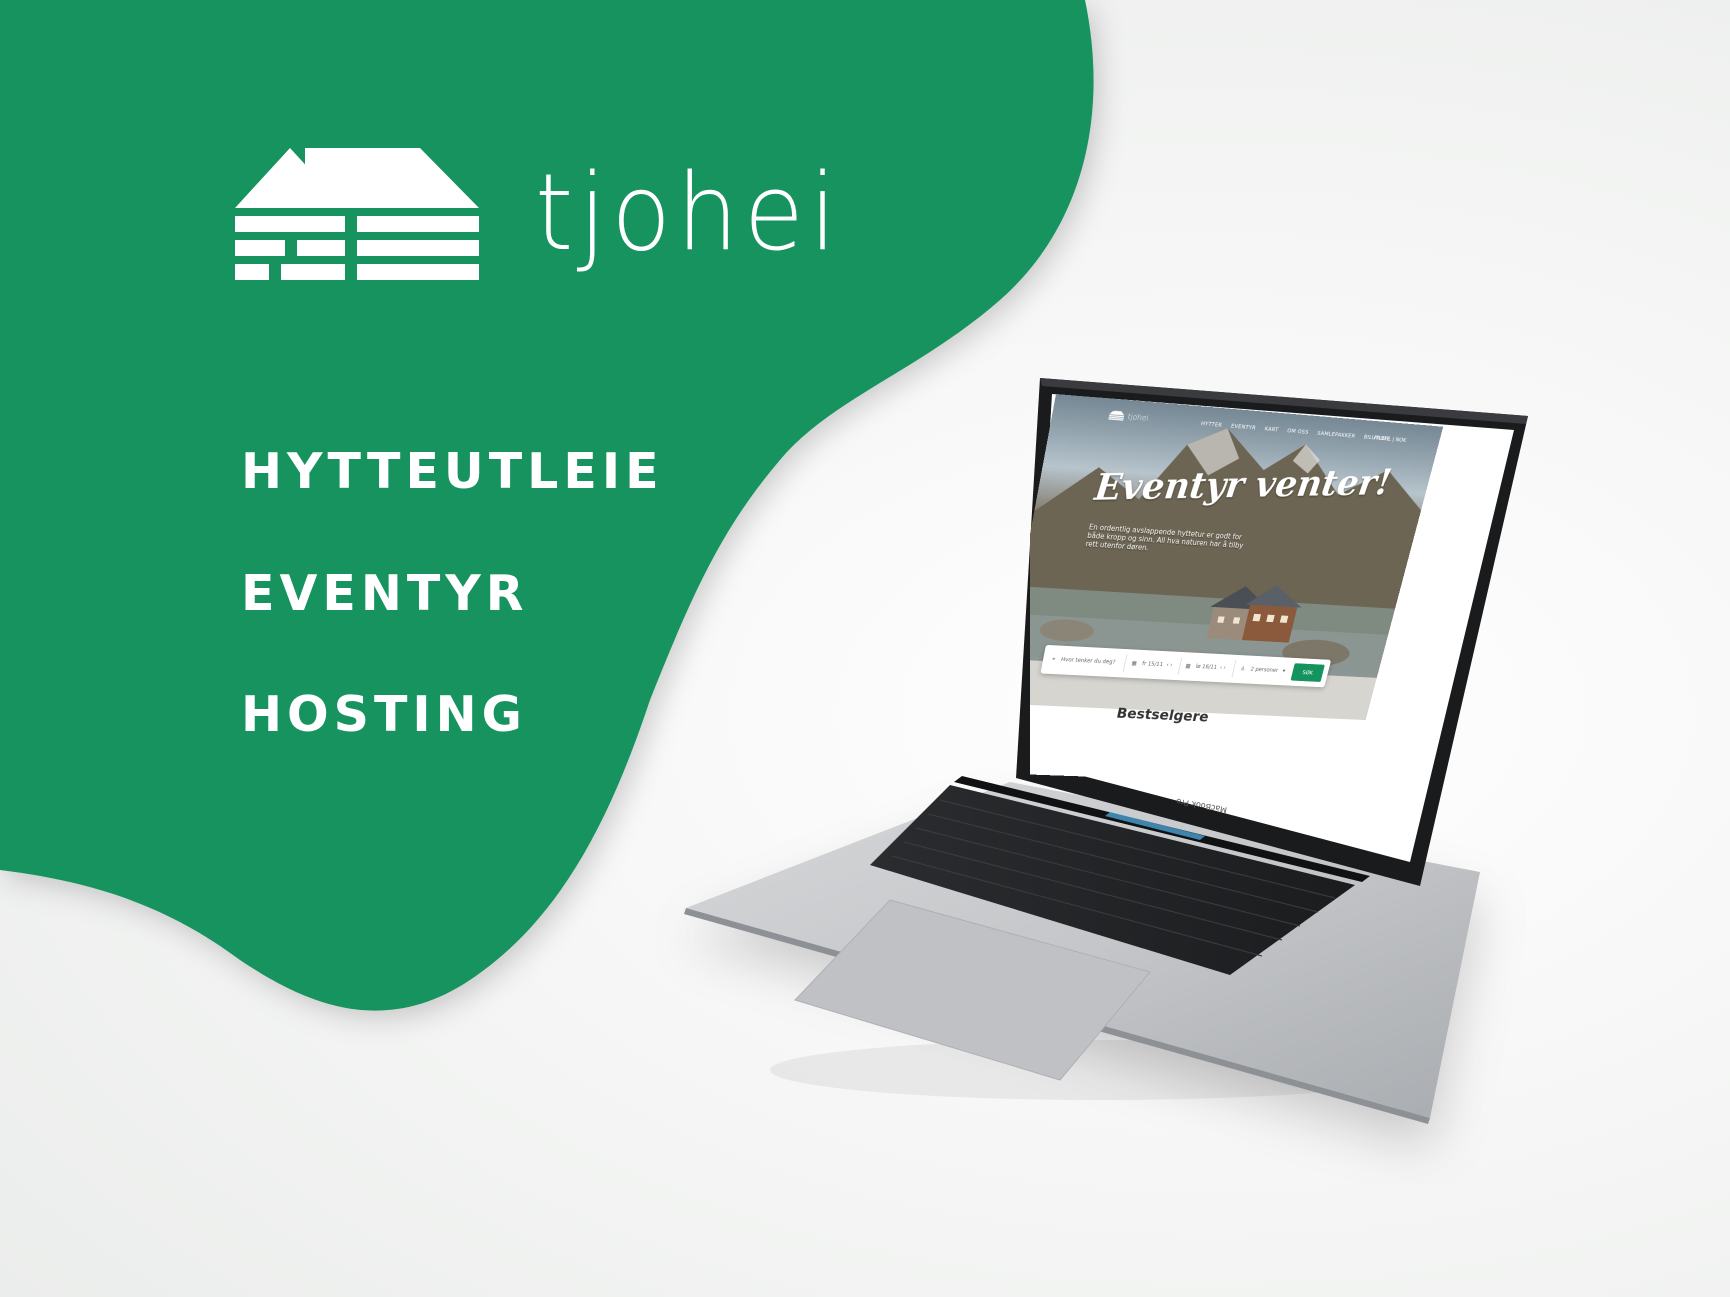  I want to click on nav-item-eventyr: EVENTYR, so click(1243, 428).